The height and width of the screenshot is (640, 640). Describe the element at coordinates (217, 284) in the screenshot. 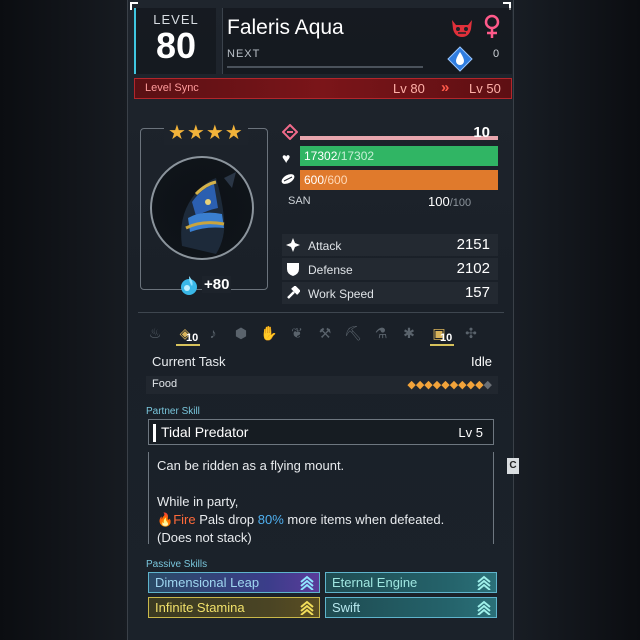

I see `soul-enhance-value: +80` at that location.